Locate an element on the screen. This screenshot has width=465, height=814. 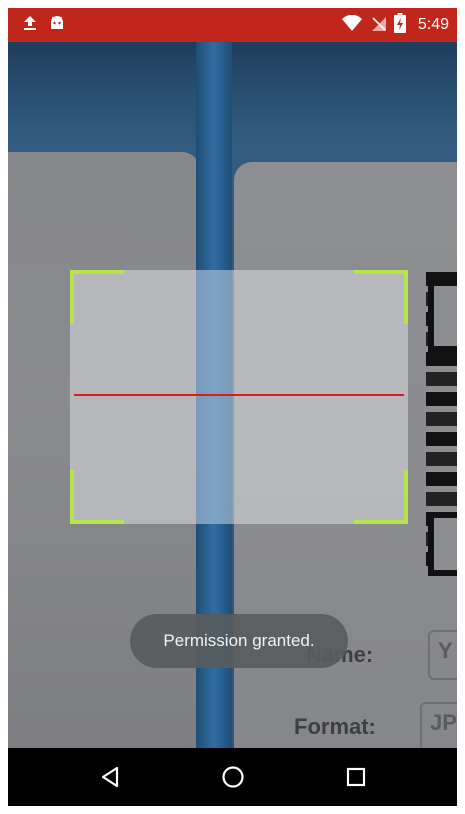
navigation-bar is located at coordinates (232, 777).